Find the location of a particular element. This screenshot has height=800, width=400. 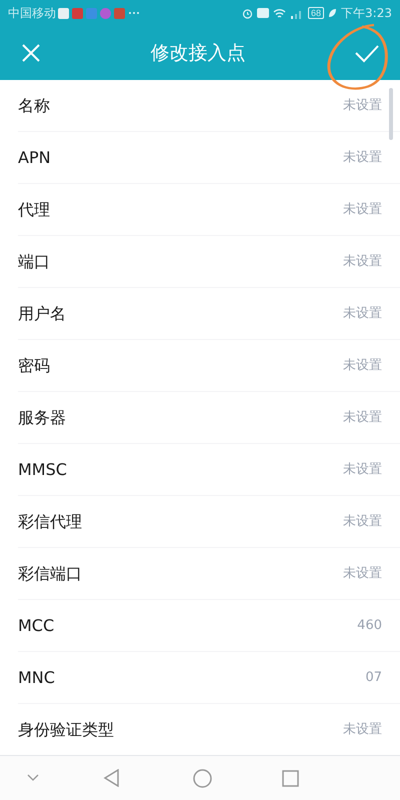

setting-label: 彩信端口 is located at coordinates (50, 574).